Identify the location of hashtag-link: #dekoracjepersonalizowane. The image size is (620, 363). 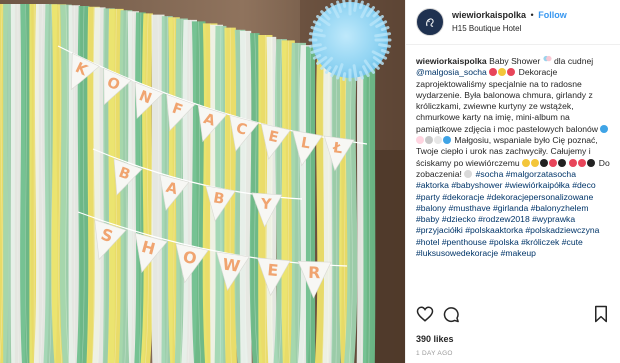
(540, 197).